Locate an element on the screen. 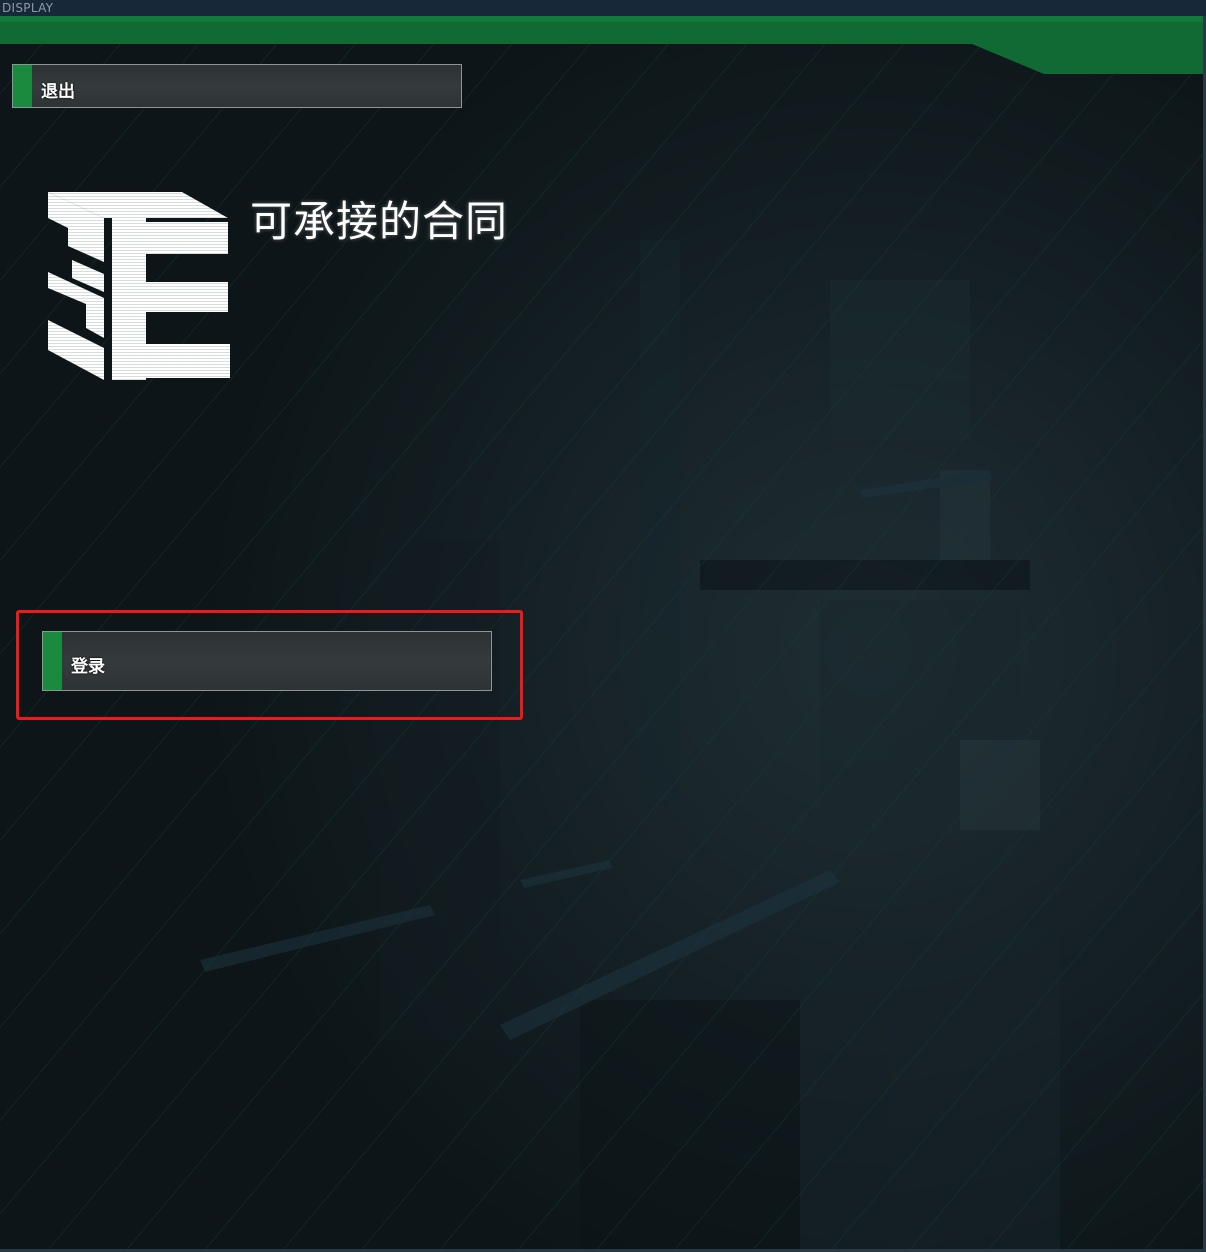 This screenshot has height=1252, width=1206. highlight-box is located at coordinates (269, 665).